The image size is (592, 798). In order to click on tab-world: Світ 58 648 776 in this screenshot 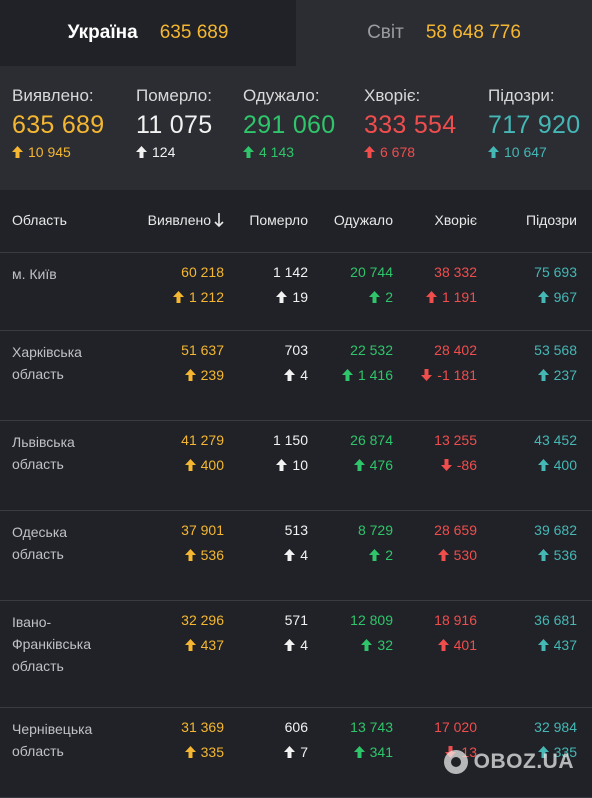, I will do `click(444, 33)`.